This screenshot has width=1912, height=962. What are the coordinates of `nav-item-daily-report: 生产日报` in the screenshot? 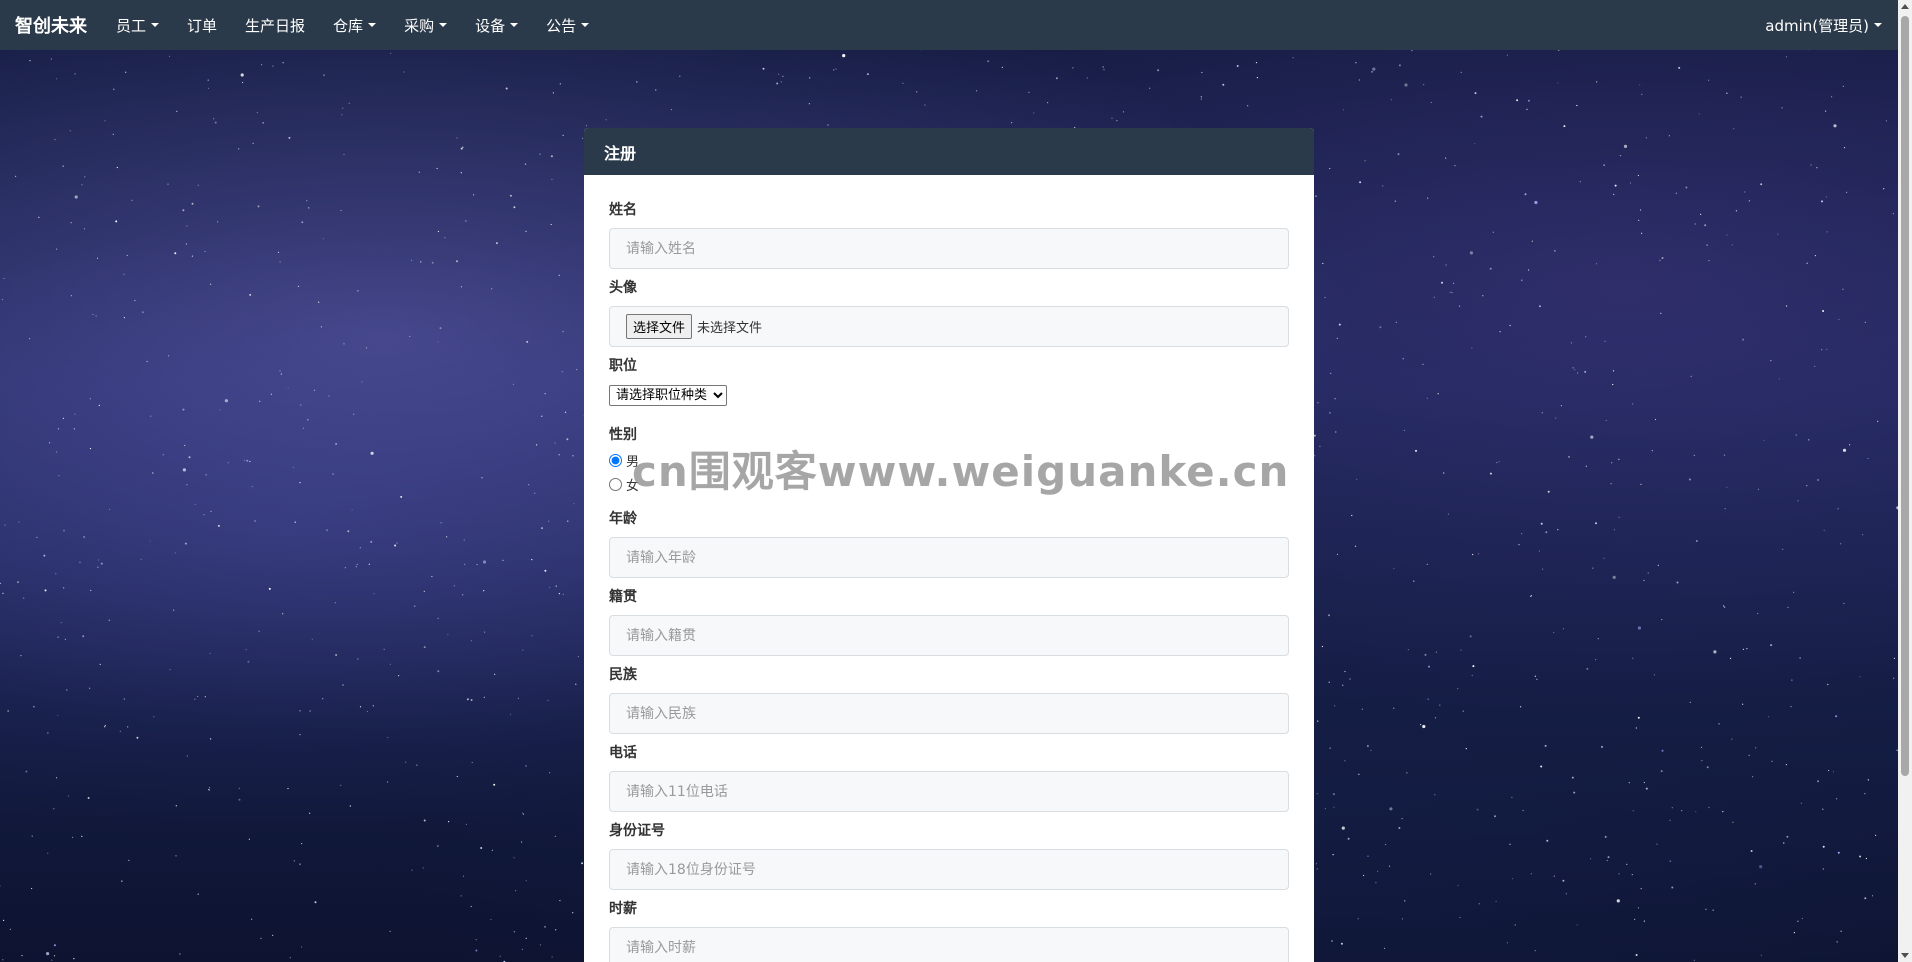 It's located at (275, 25).